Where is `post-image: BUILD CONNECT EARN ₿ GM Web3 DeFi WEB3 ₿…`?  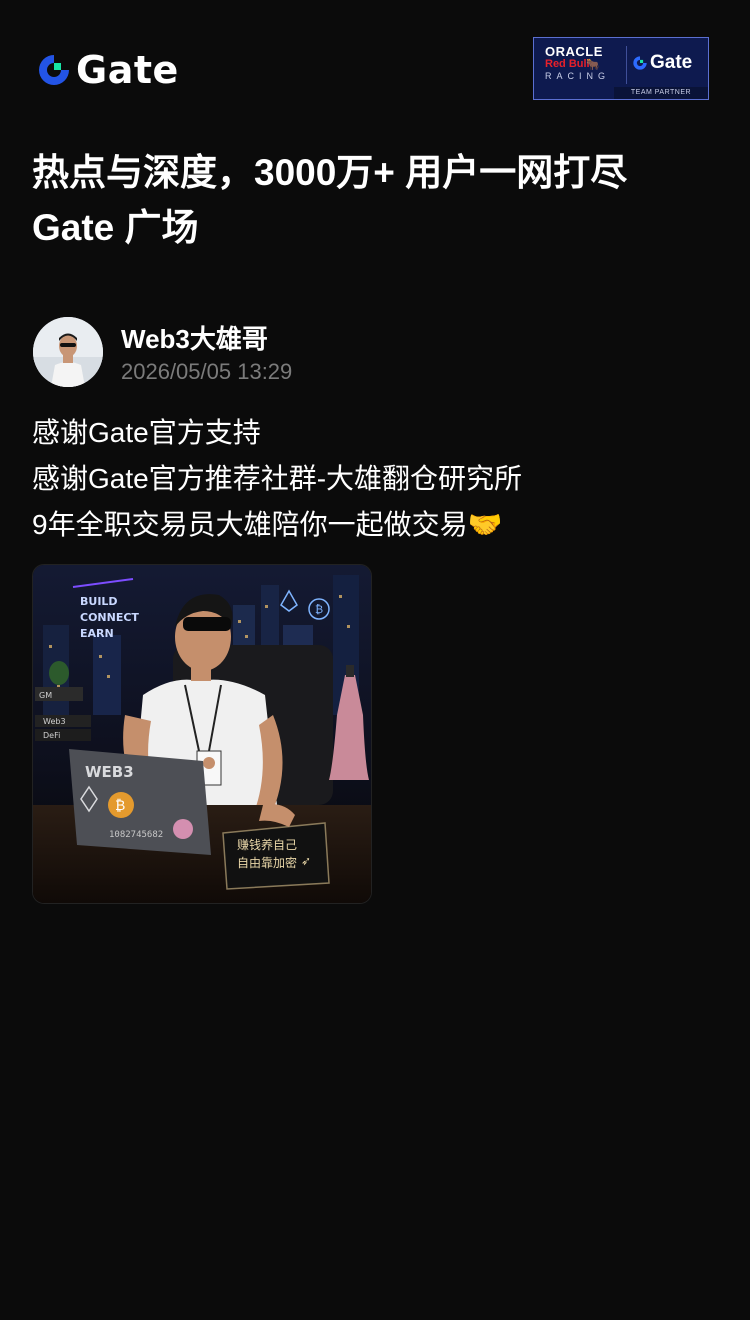 post-image: BUILD CONNECT EARN ₿ GM Web3 DeFi WEB3 ₿… is located at coordinates (202, 734).